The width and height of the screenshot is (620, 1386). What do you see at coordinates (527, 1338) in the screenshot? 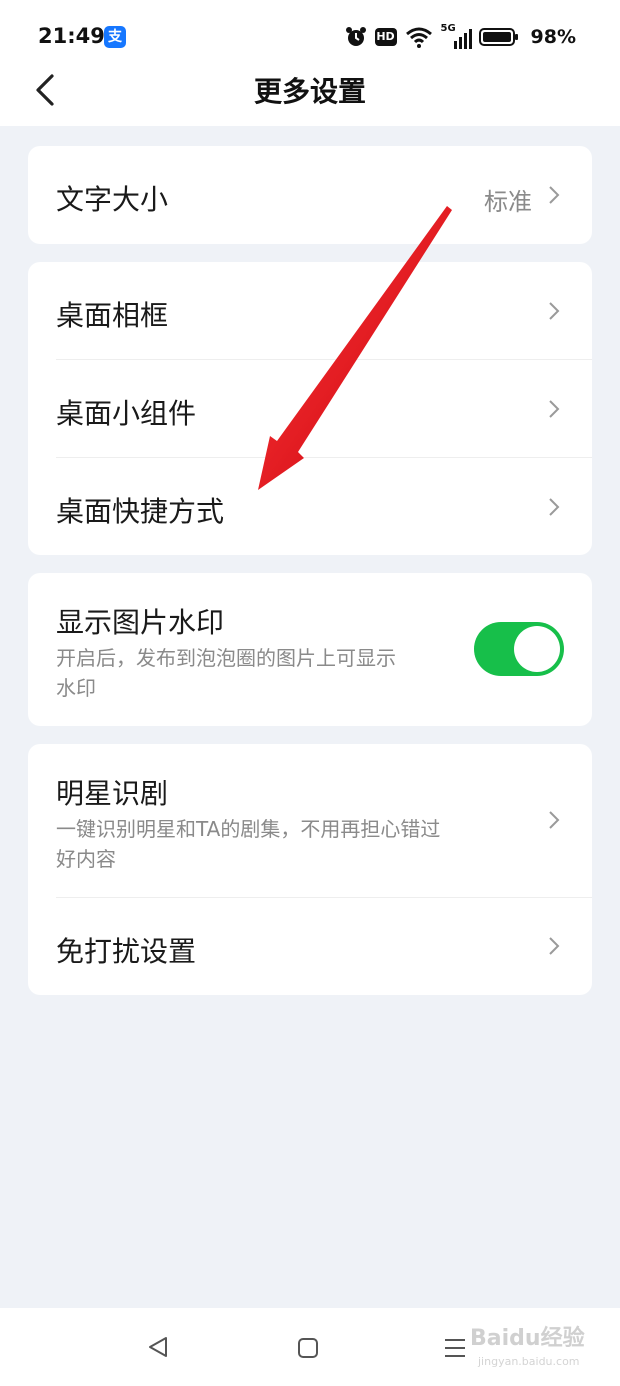
I see `baidu-watermark: Baidu经验` at bounding box center [527, 1338].